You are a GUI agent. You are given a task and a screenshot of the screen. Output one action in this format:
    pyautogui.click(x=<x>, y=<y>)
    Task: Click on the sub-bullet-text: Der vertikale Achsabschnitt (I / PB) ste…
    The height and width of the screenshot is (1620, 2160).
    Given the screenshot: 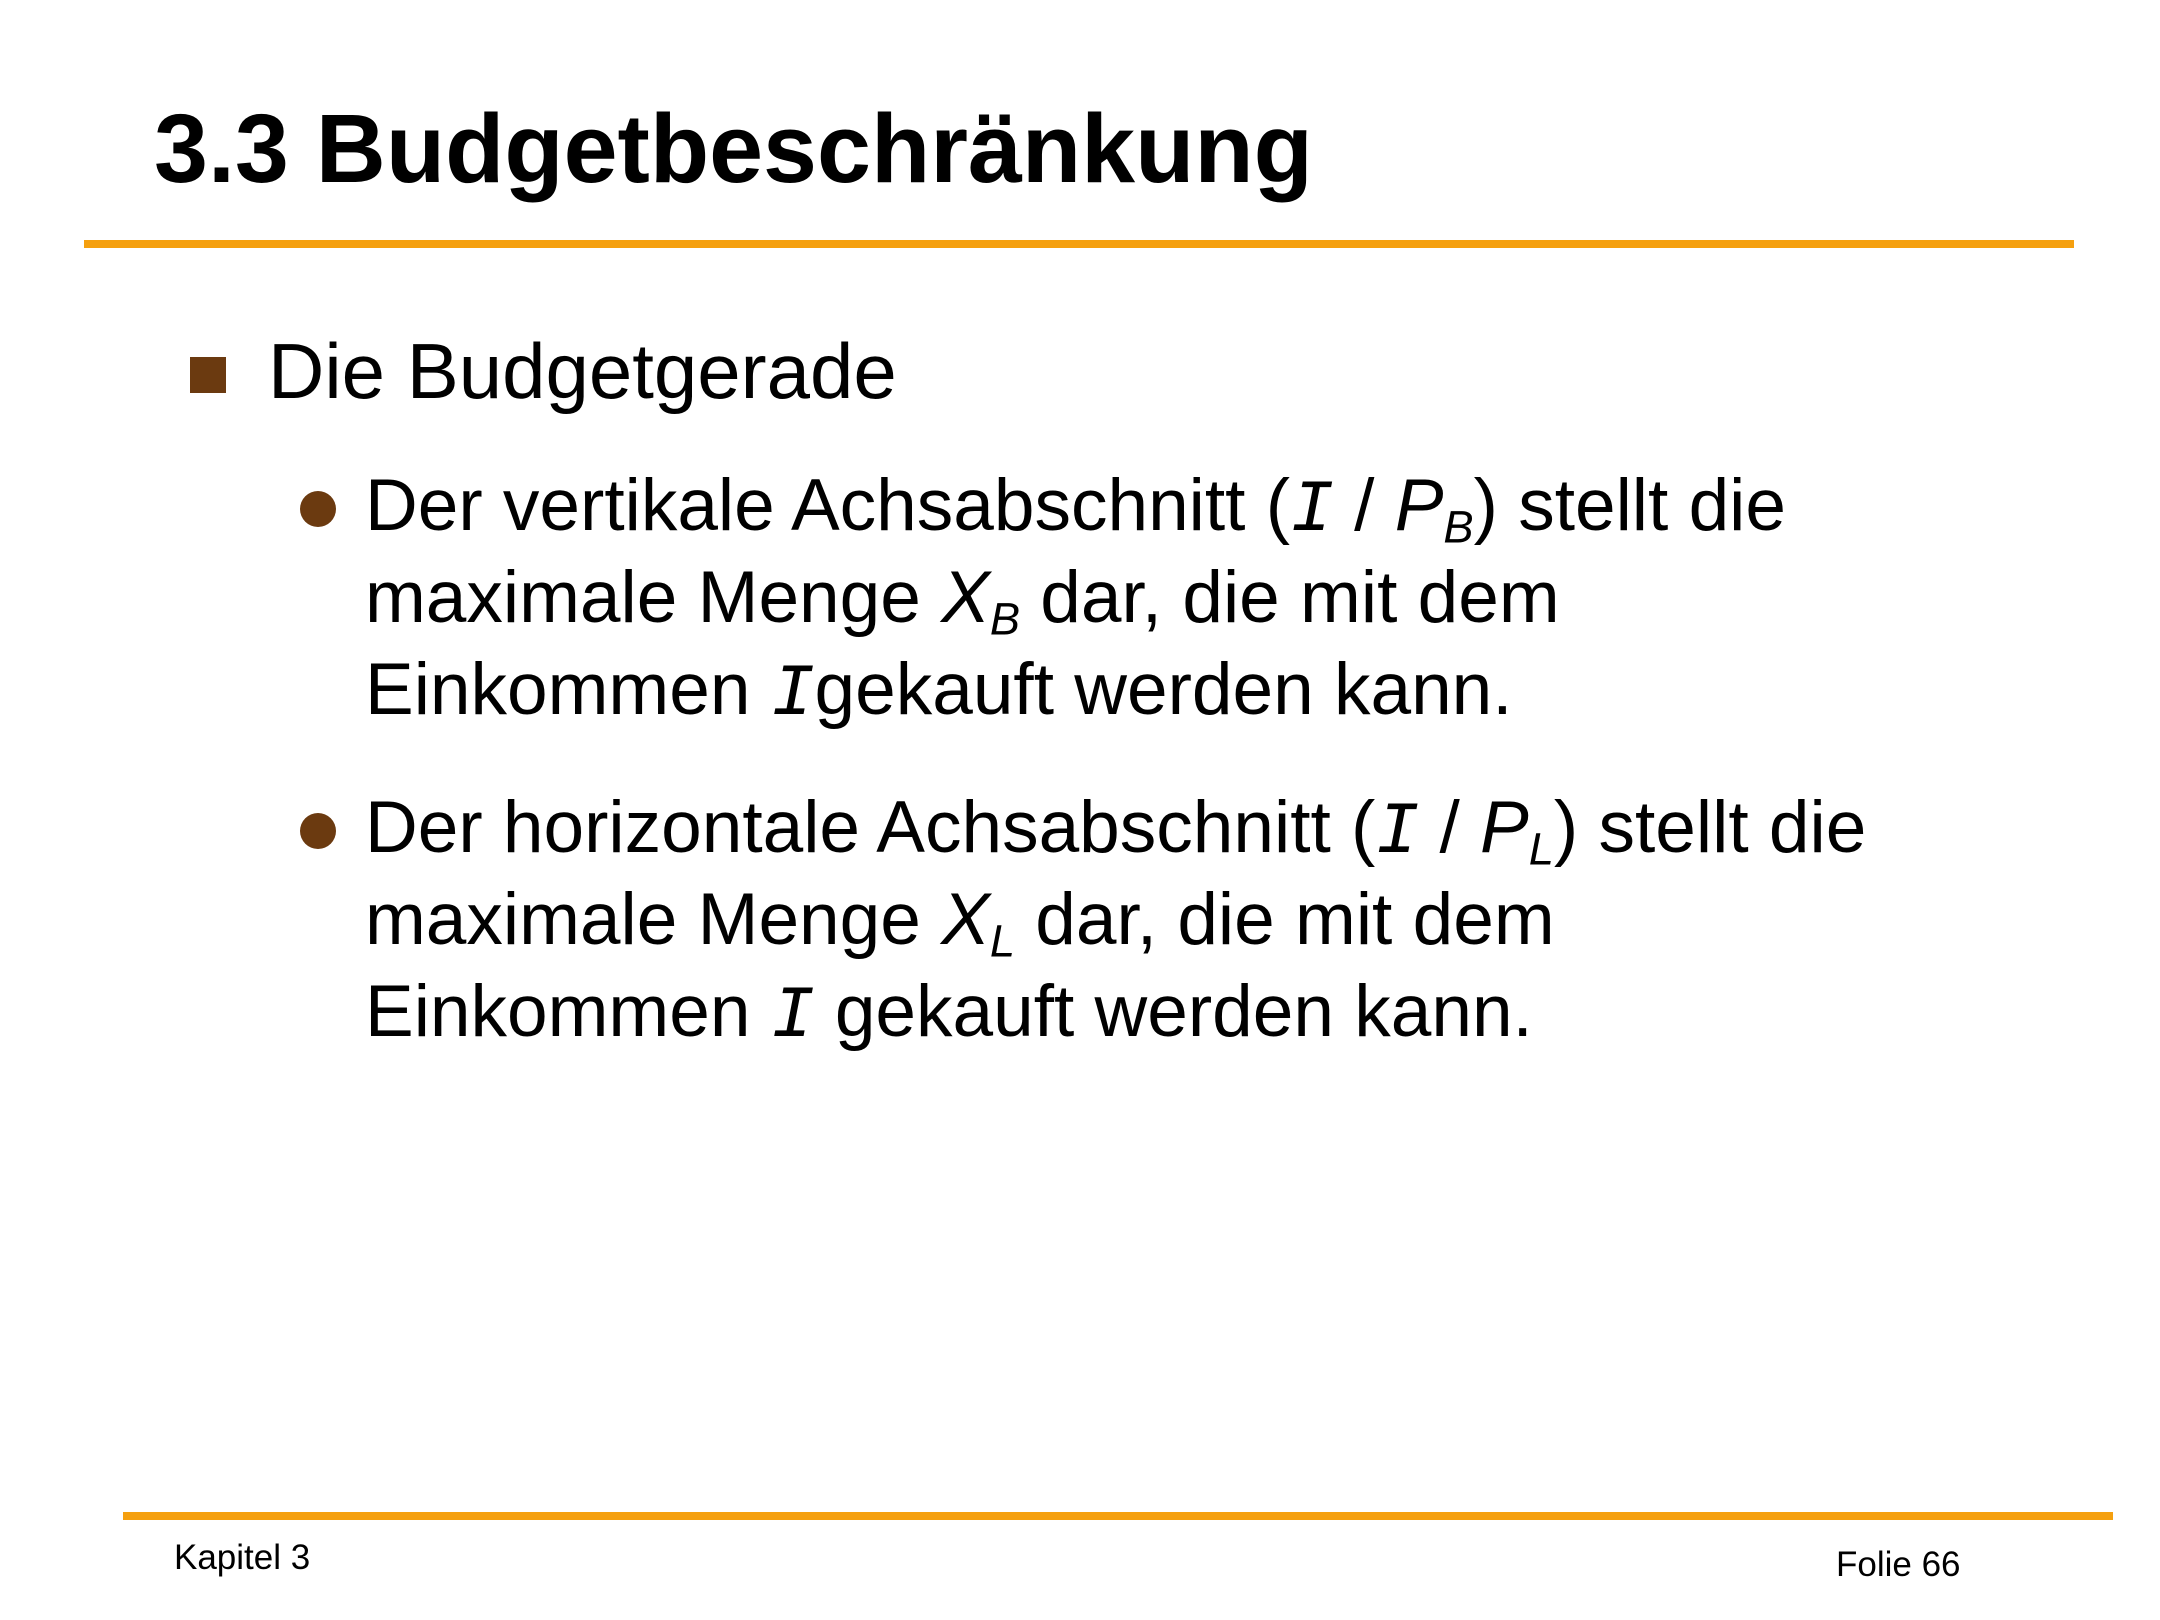 What is the action you would take?
    pyautogui.click(x=1075, y=598)
    